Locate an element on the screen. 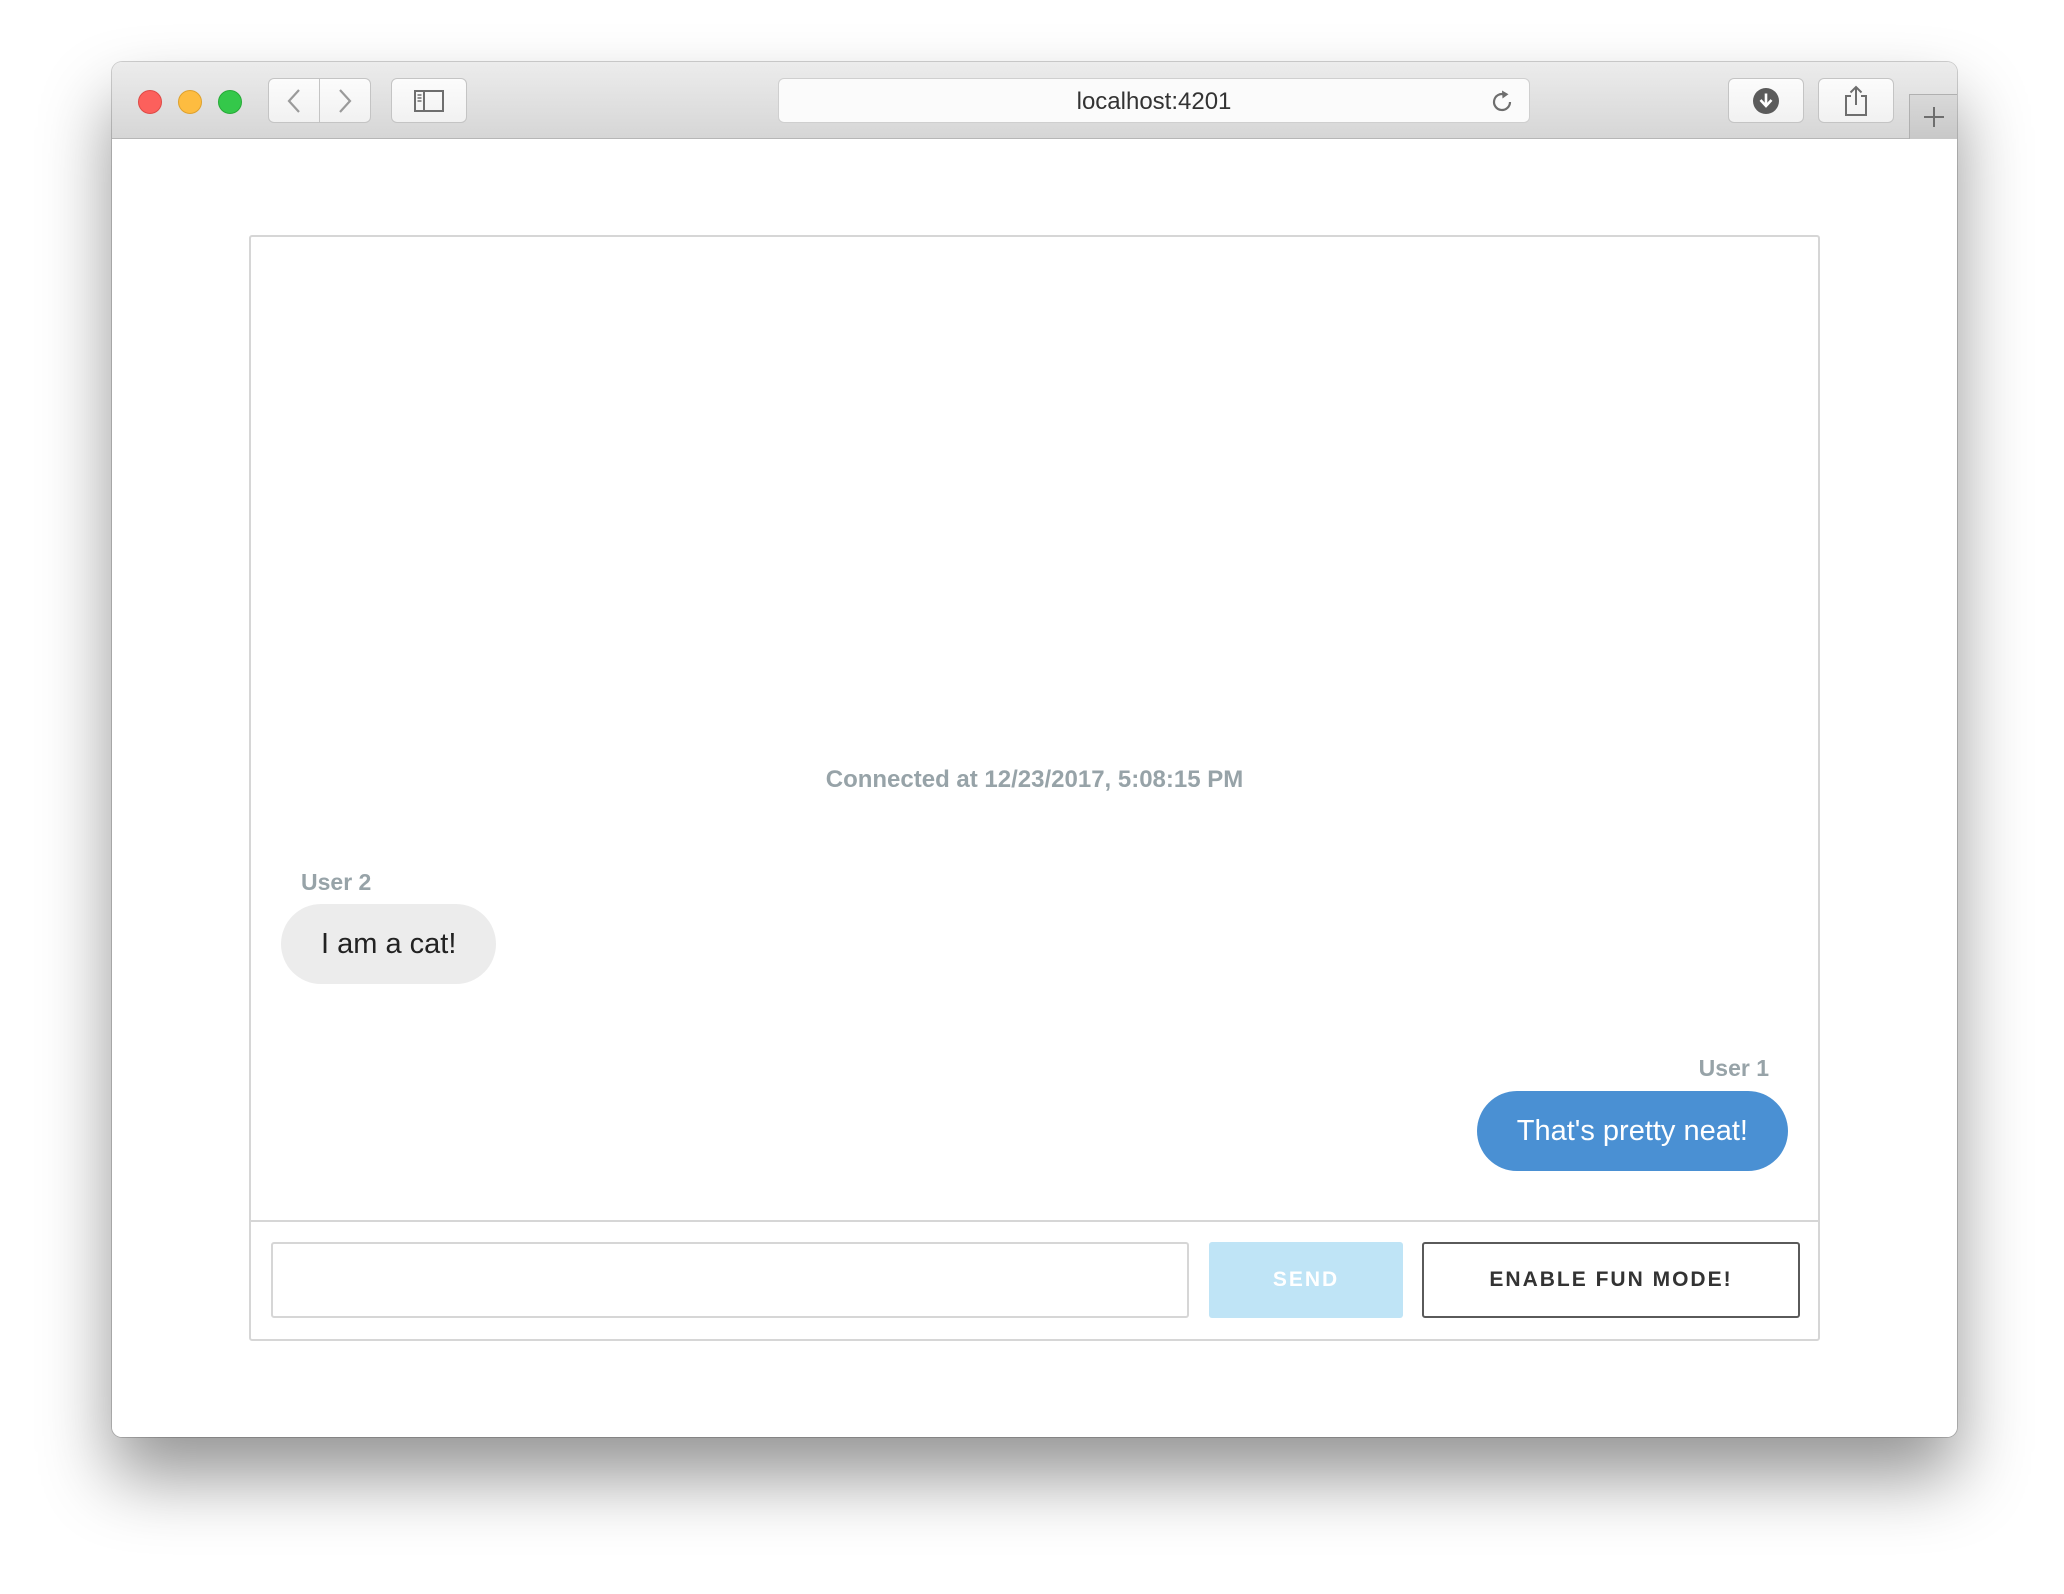 This screenshot has width=2064, height=1594. minimize-window-button is located at coordinates (190, 102).